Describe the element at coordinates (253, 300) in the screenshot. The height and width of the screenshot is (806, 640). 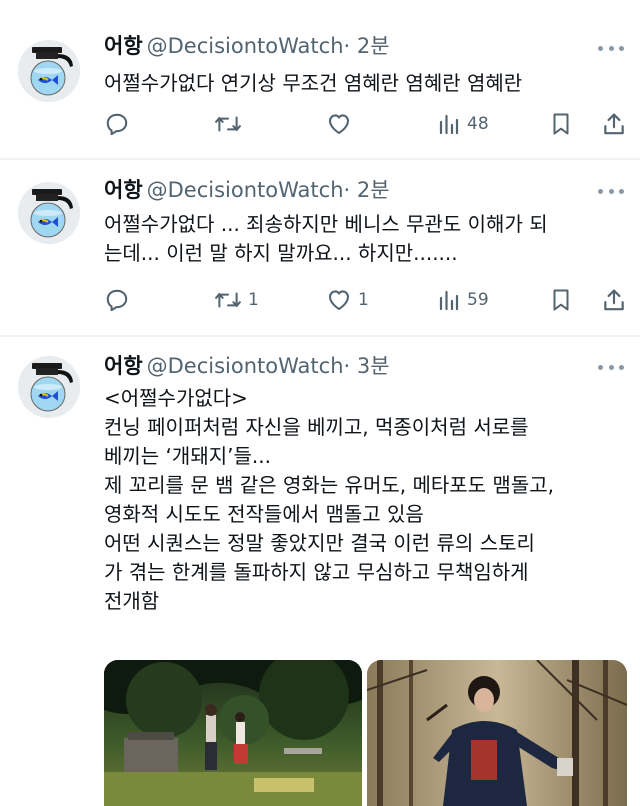
I see `retweet-count: 1` at that location.